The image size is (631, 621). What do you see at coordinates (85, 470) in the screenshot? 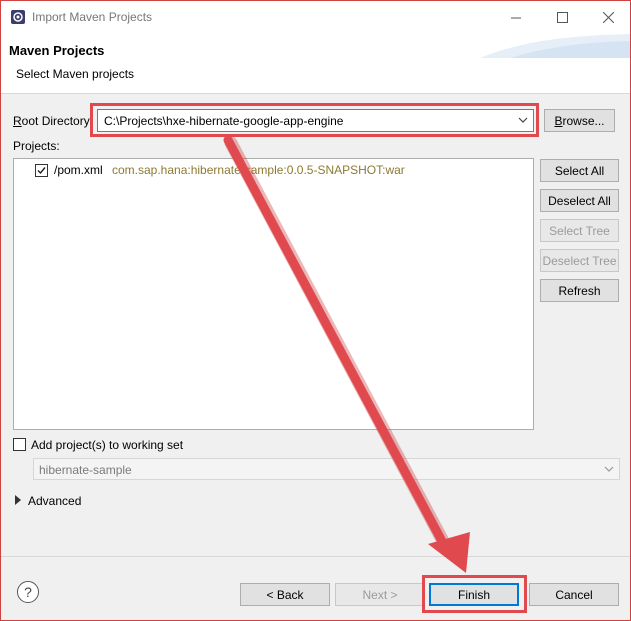
I see `working-set-value: hibernate-sample` at bounding box center [85, 470].